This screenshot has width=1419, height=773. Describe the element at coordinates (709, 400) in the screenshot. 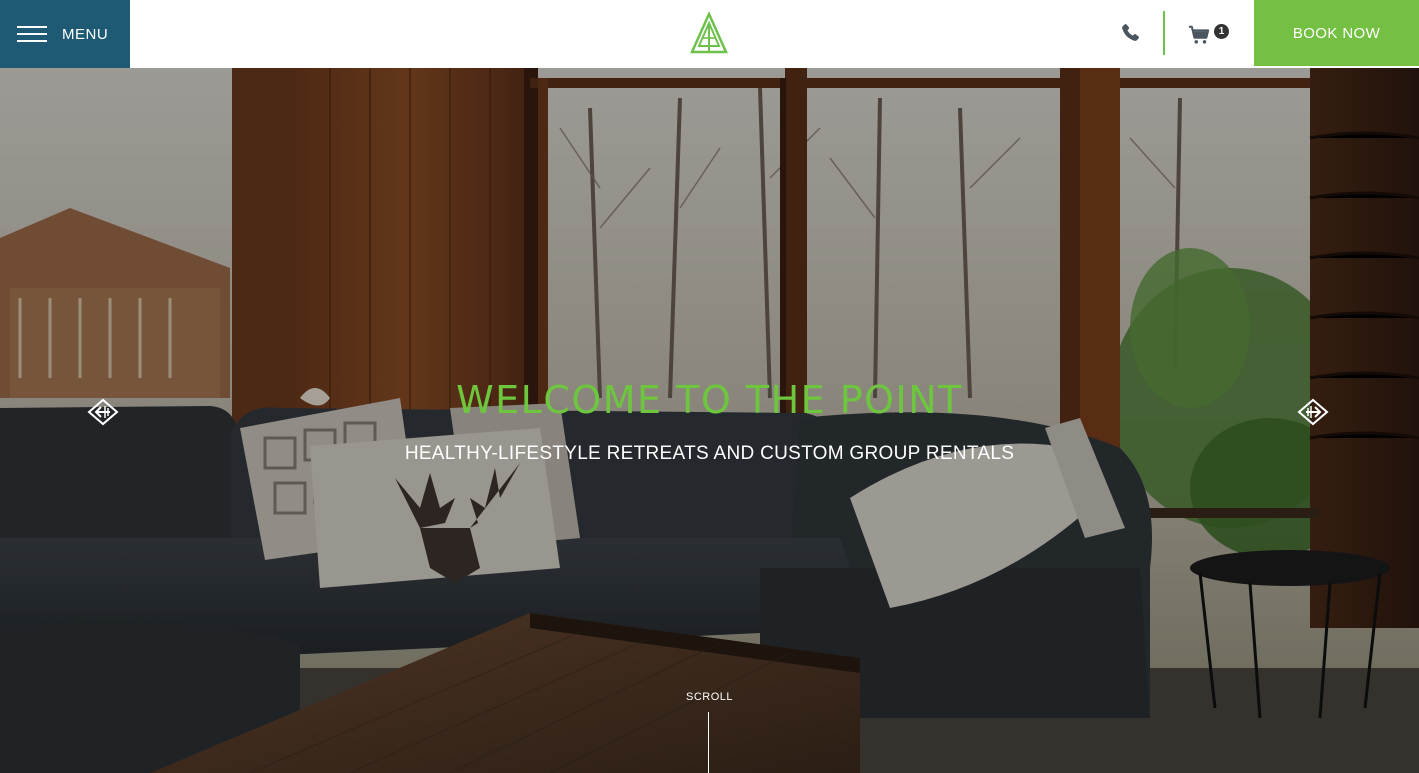

I see `hero-title: WELCOME TO THE POINT` at that location.